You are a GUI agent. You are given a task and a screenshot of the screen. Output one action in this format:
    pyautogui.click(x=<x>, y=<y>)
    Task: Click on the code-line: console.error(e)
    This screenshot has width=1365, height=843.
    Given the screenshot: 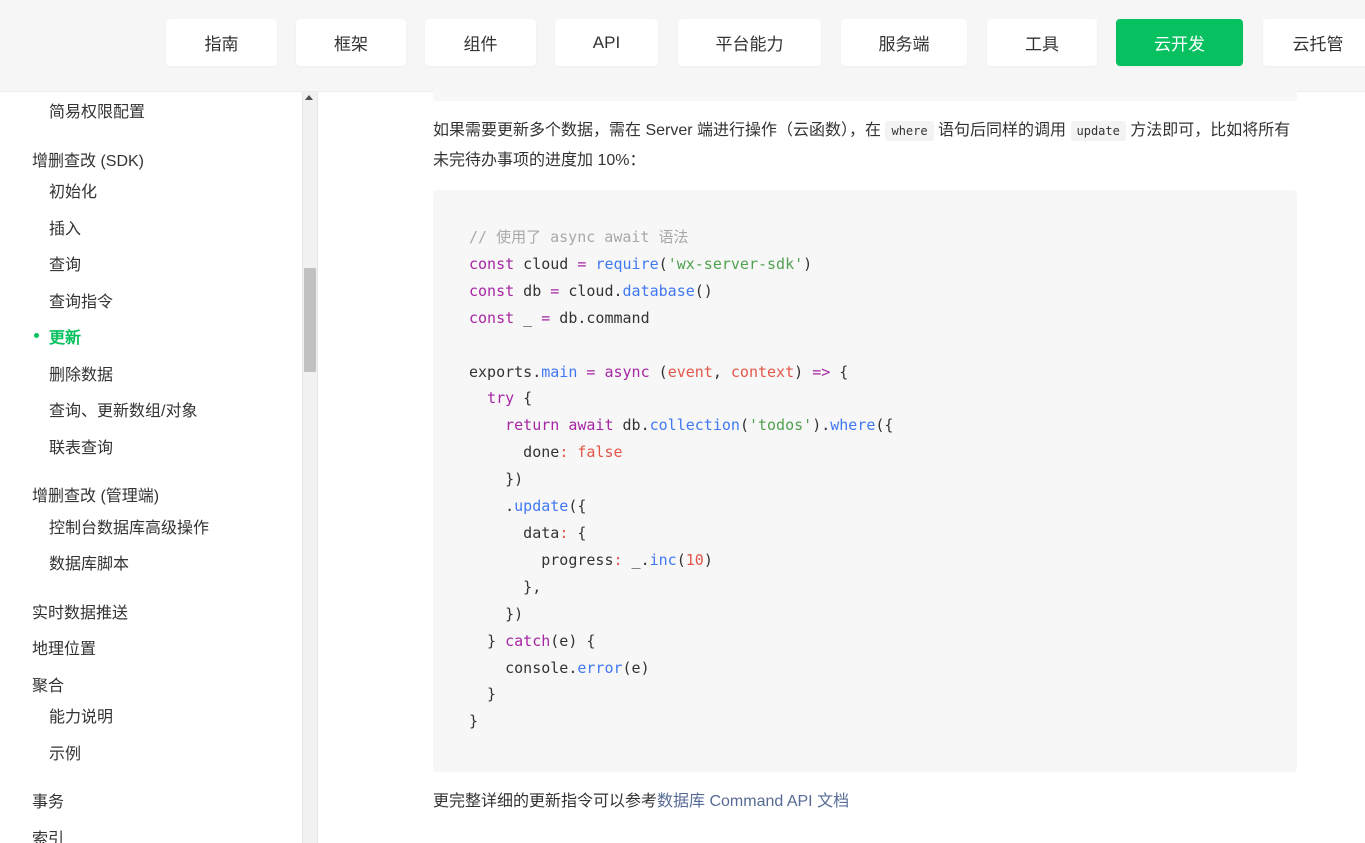 What is the action you would take?
    pyautogui.click(x=559, y=667)
    